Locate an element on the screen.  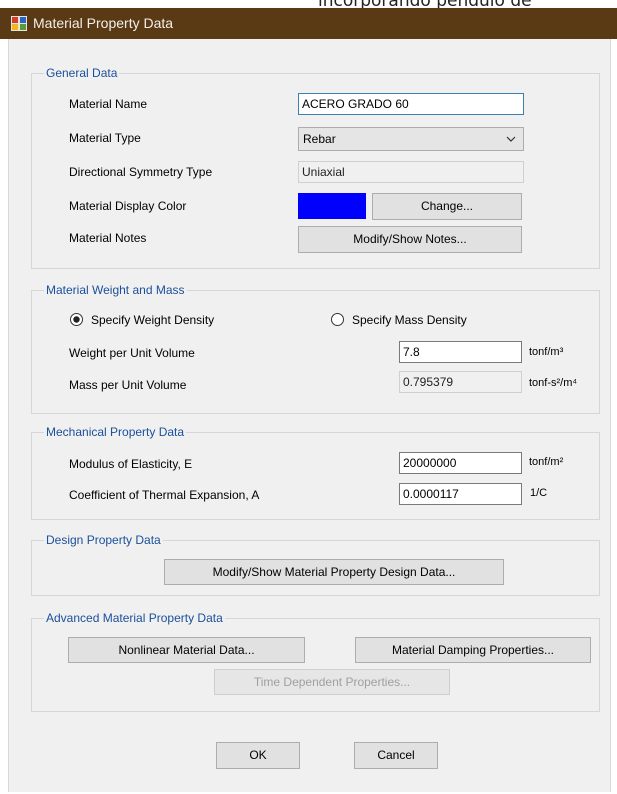
modulus-unit: tonf/m² is located at coordinates (546, 462).